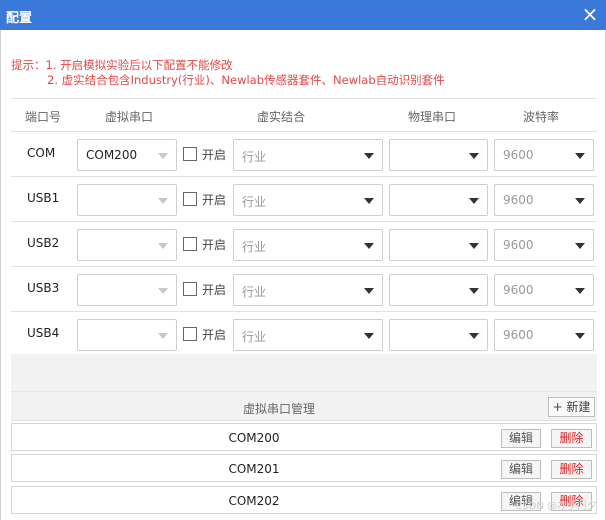  What do you see at coordinates (590, 14) in the screenshot?
I see `close-icon: ×` at bounding box center [590, 14].